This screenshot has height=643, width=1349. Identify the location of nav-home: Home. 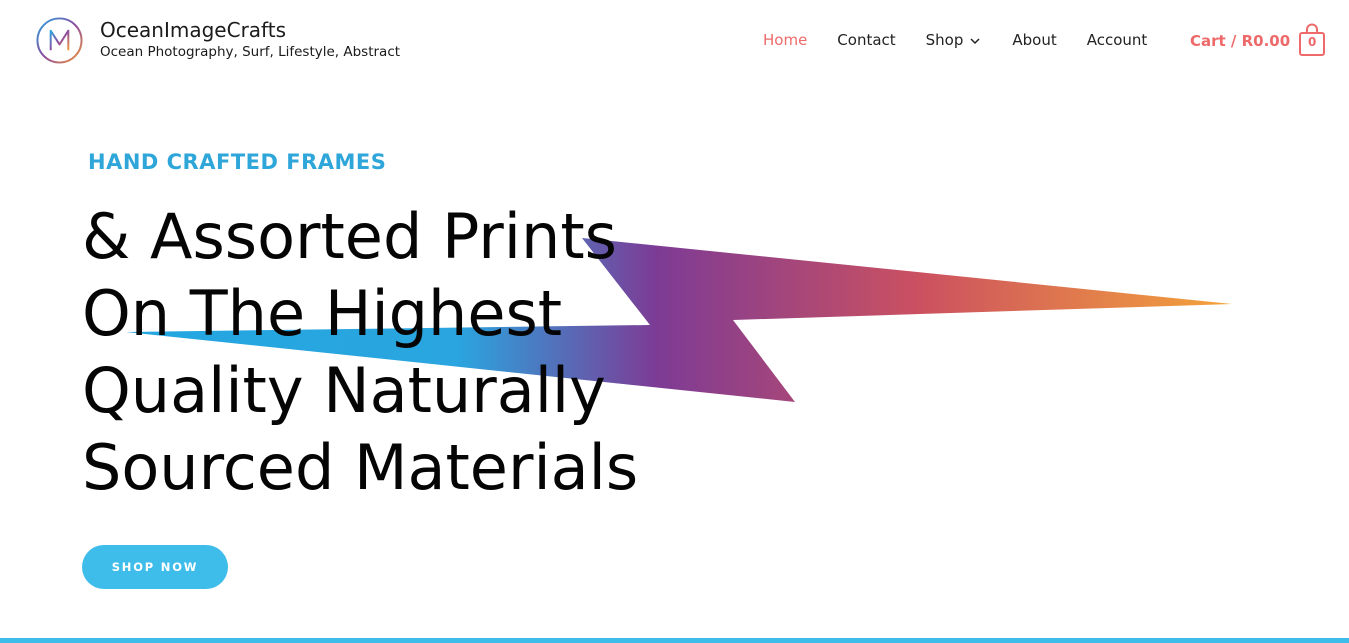
(785, 40).